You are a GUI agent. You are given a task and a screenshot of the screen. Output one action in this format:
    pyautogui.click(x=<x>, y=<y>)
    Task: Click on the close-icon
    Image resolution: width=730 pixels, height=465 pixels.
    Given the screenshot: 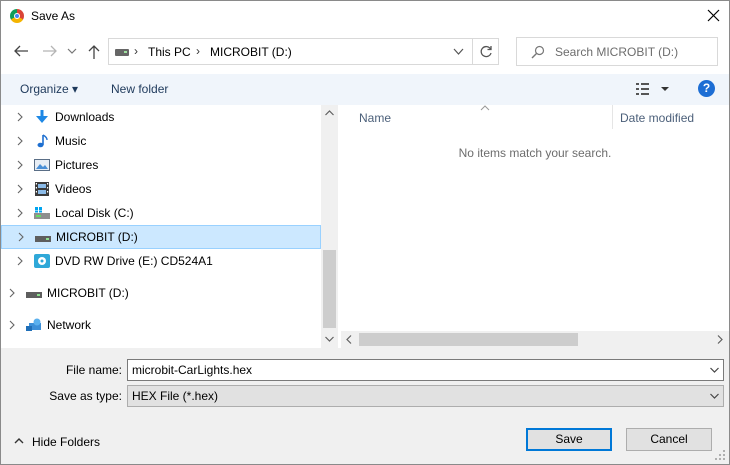 What is the action you would take?
    pyautogui.click(x=713, y=15)
    